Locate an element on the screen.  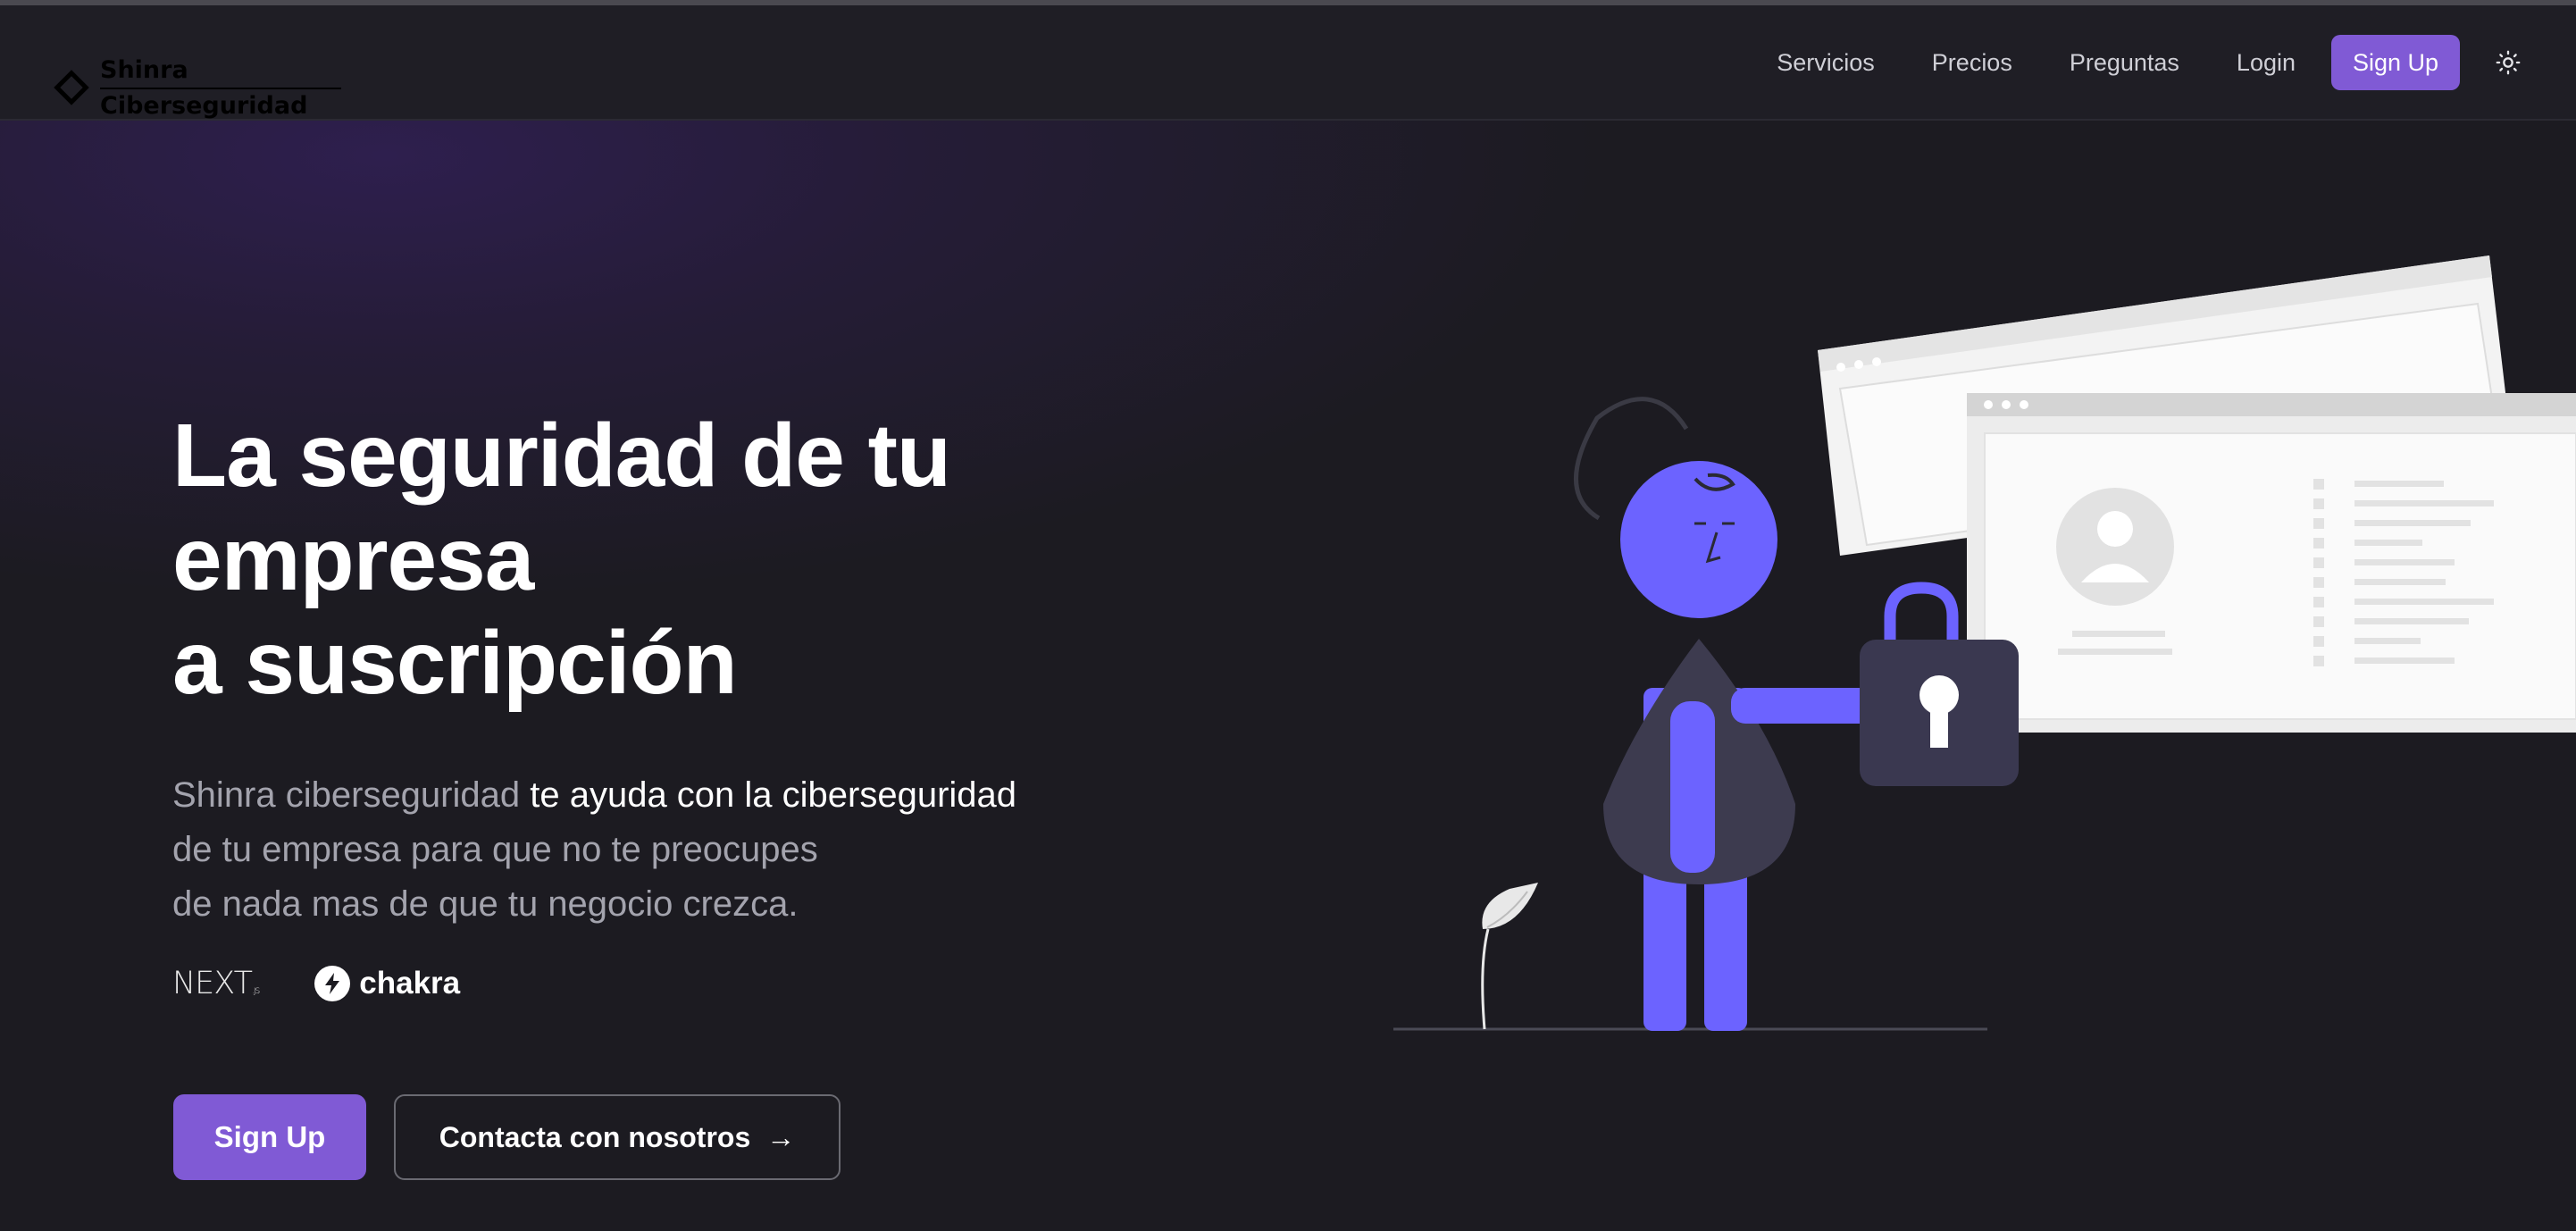
nextjs-logo: NEXT.JS is located at coordinates (216, 983).